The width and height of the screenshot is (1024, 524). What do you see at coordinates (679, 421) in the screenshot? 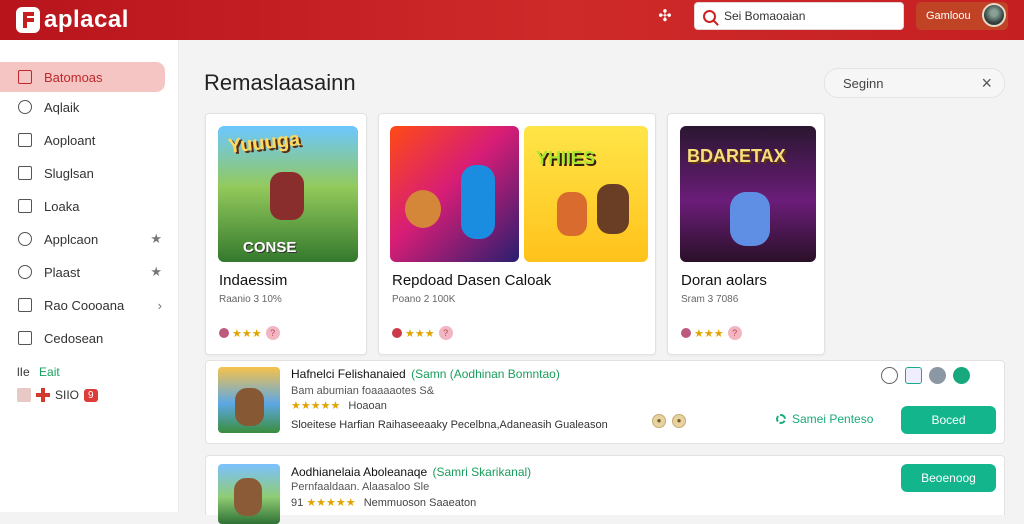
I see `coin-icon: ●` at bounding box center [679, 421].